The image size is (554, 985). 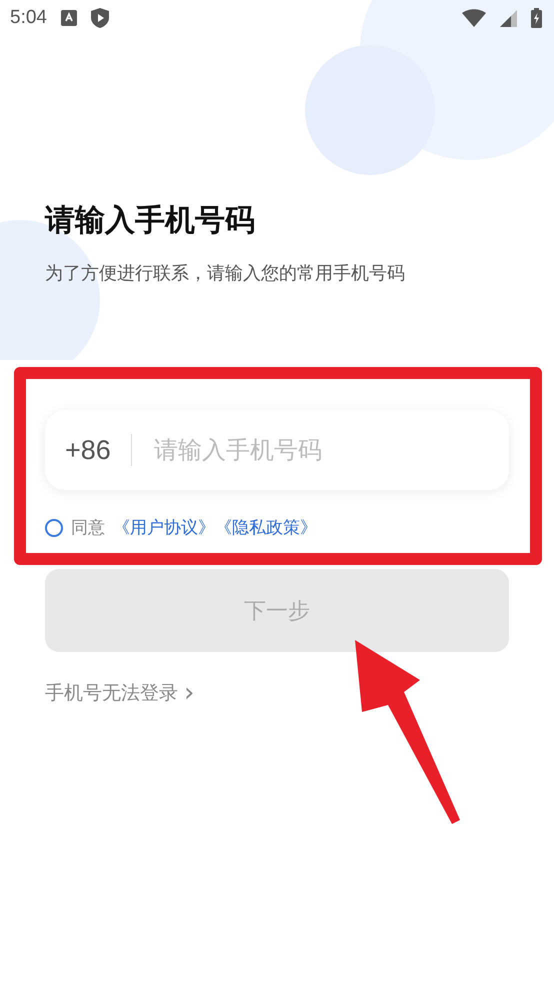 I want to click on agreement-link: 《隐私政策》, so click(x=266, y=528).